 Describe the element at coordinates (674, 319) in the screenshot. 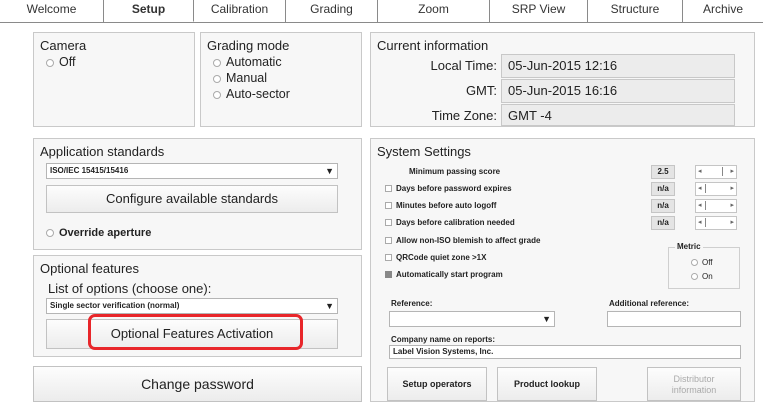

I see `additional-reference-input` at that location.